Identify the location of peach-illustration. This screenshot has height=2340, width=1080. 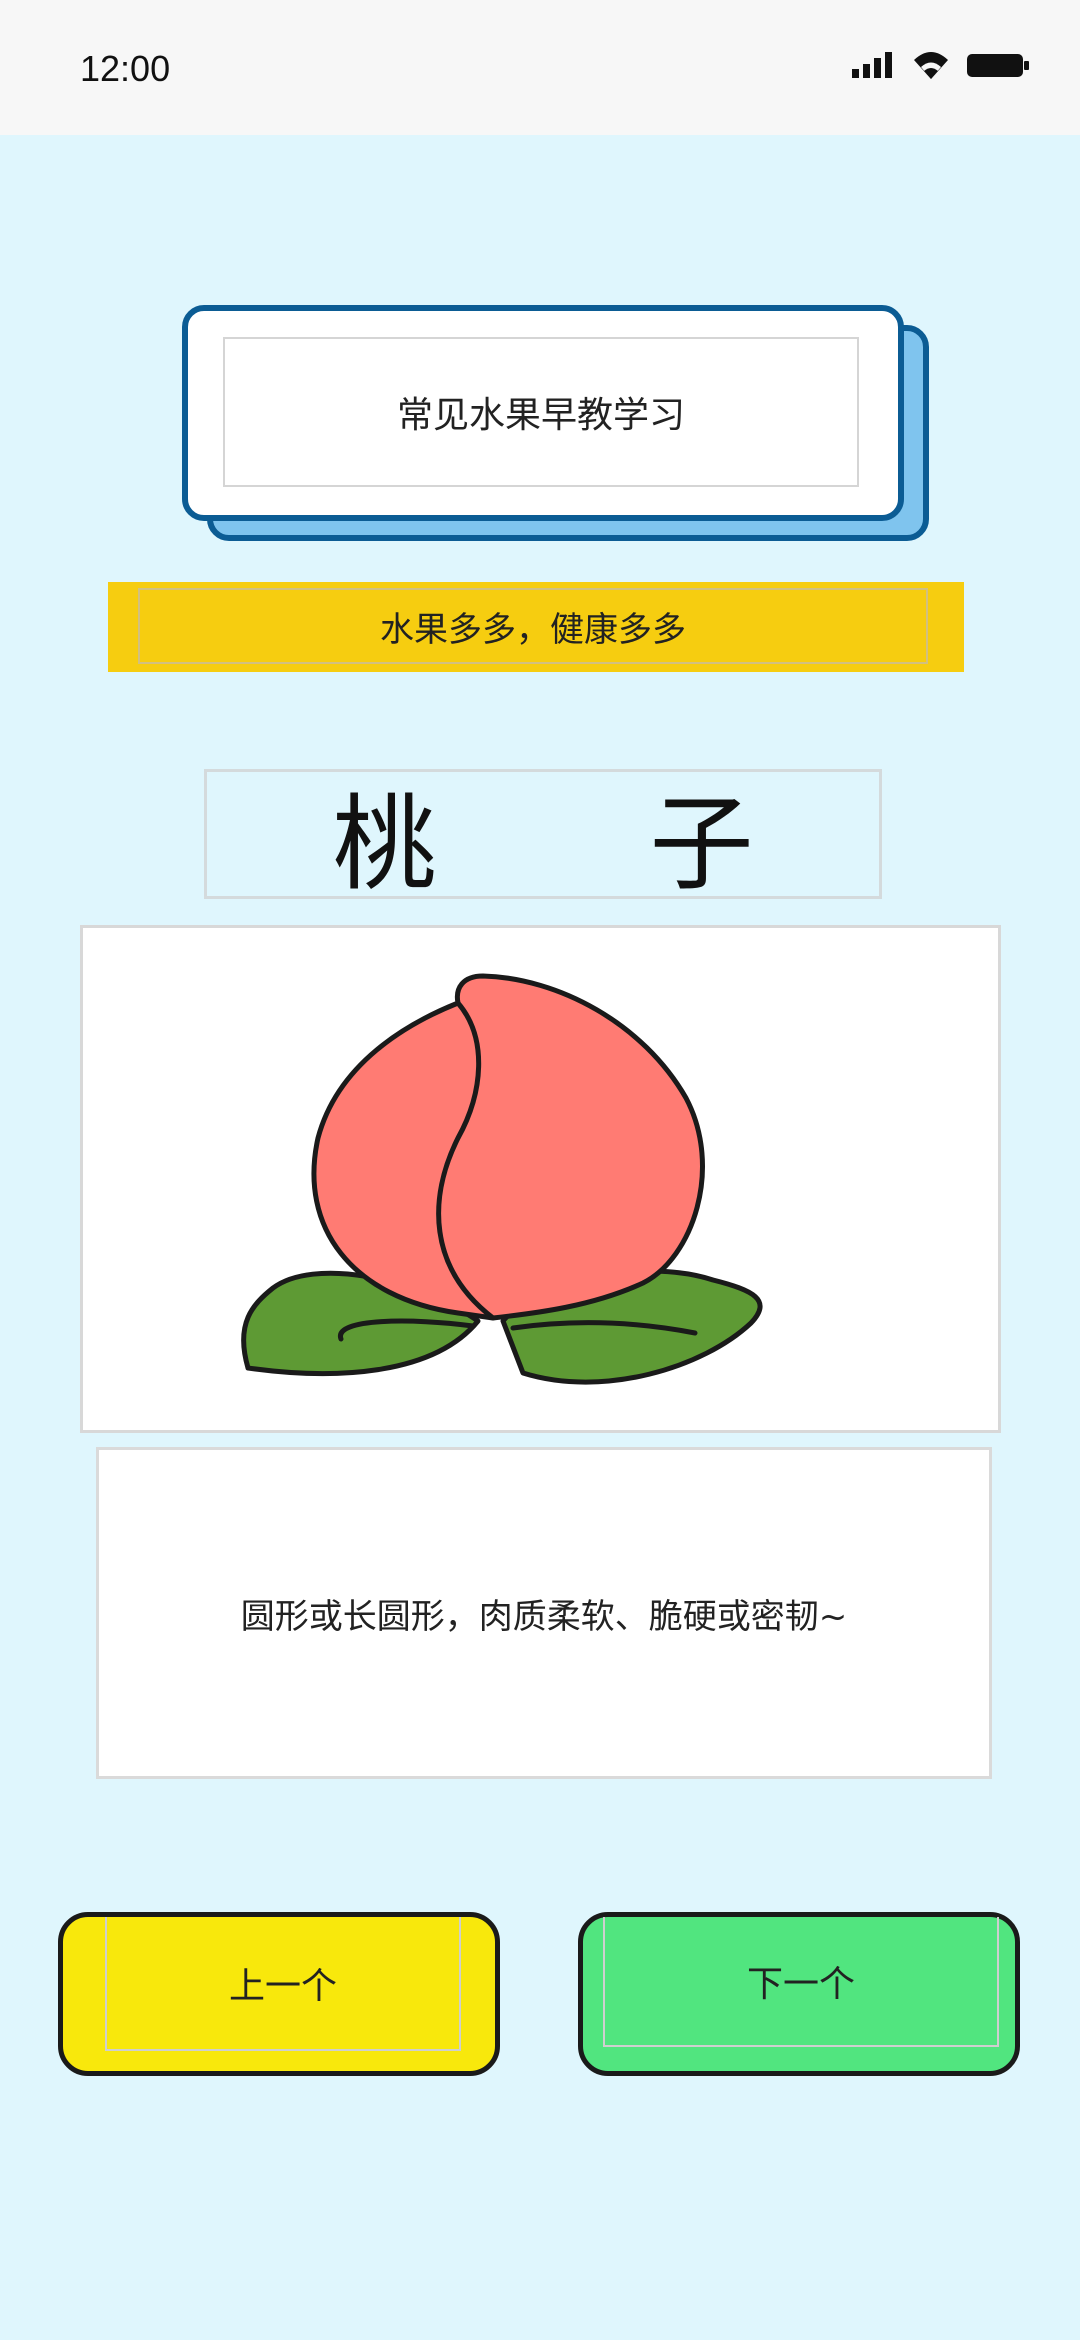
(502, 1179).